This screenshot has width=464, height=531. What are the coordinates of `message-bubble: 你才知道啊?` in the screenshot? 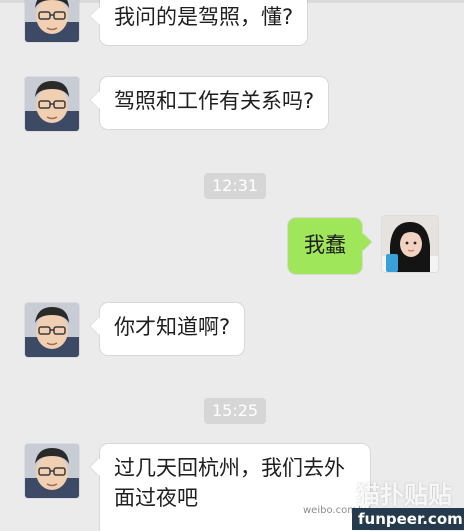 It's located at (172, 329).